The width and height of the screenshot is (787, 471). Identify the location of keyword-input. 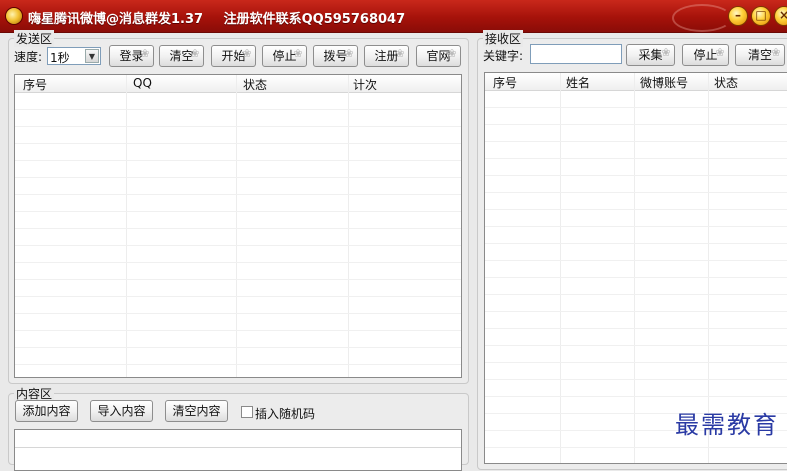
(576, 54).